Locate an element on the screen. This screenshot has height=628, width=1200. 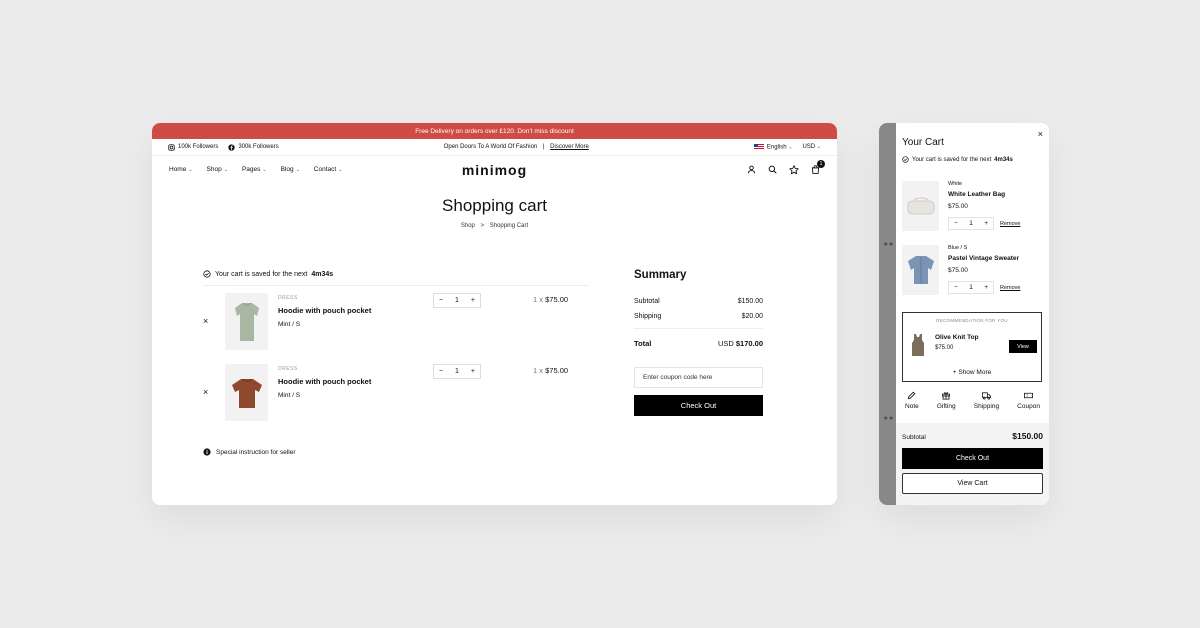
product-name: Pastel Vintage Sweater is located at coordinates (983, 258).